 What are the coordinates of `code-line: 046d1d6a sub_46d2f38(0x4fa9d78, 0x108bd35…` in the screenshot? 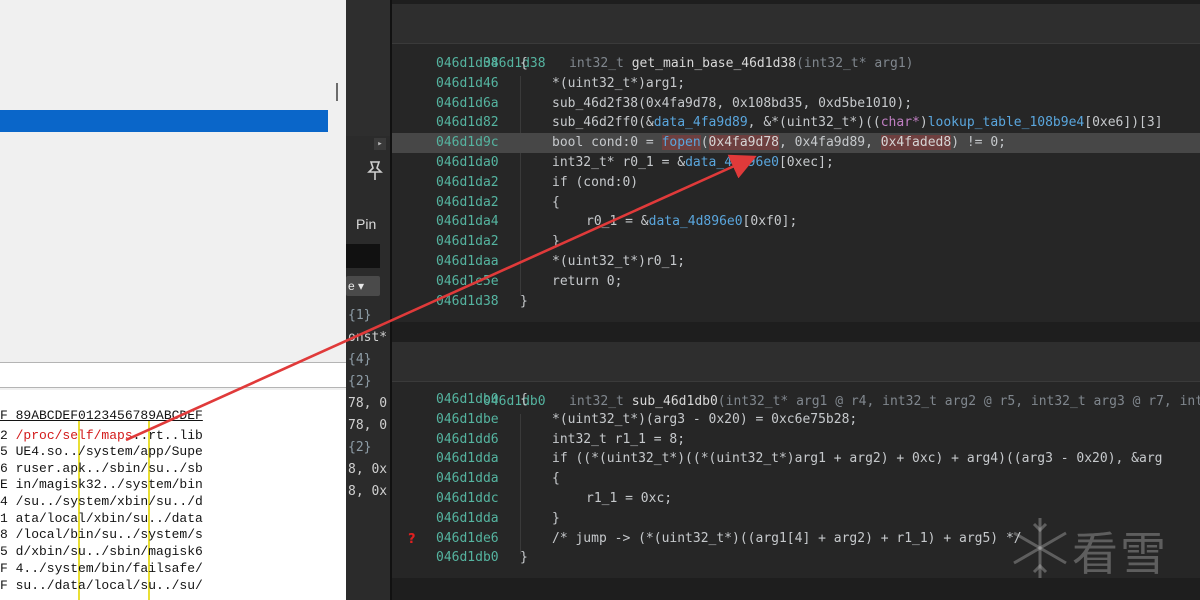 It's located at (796, 104).